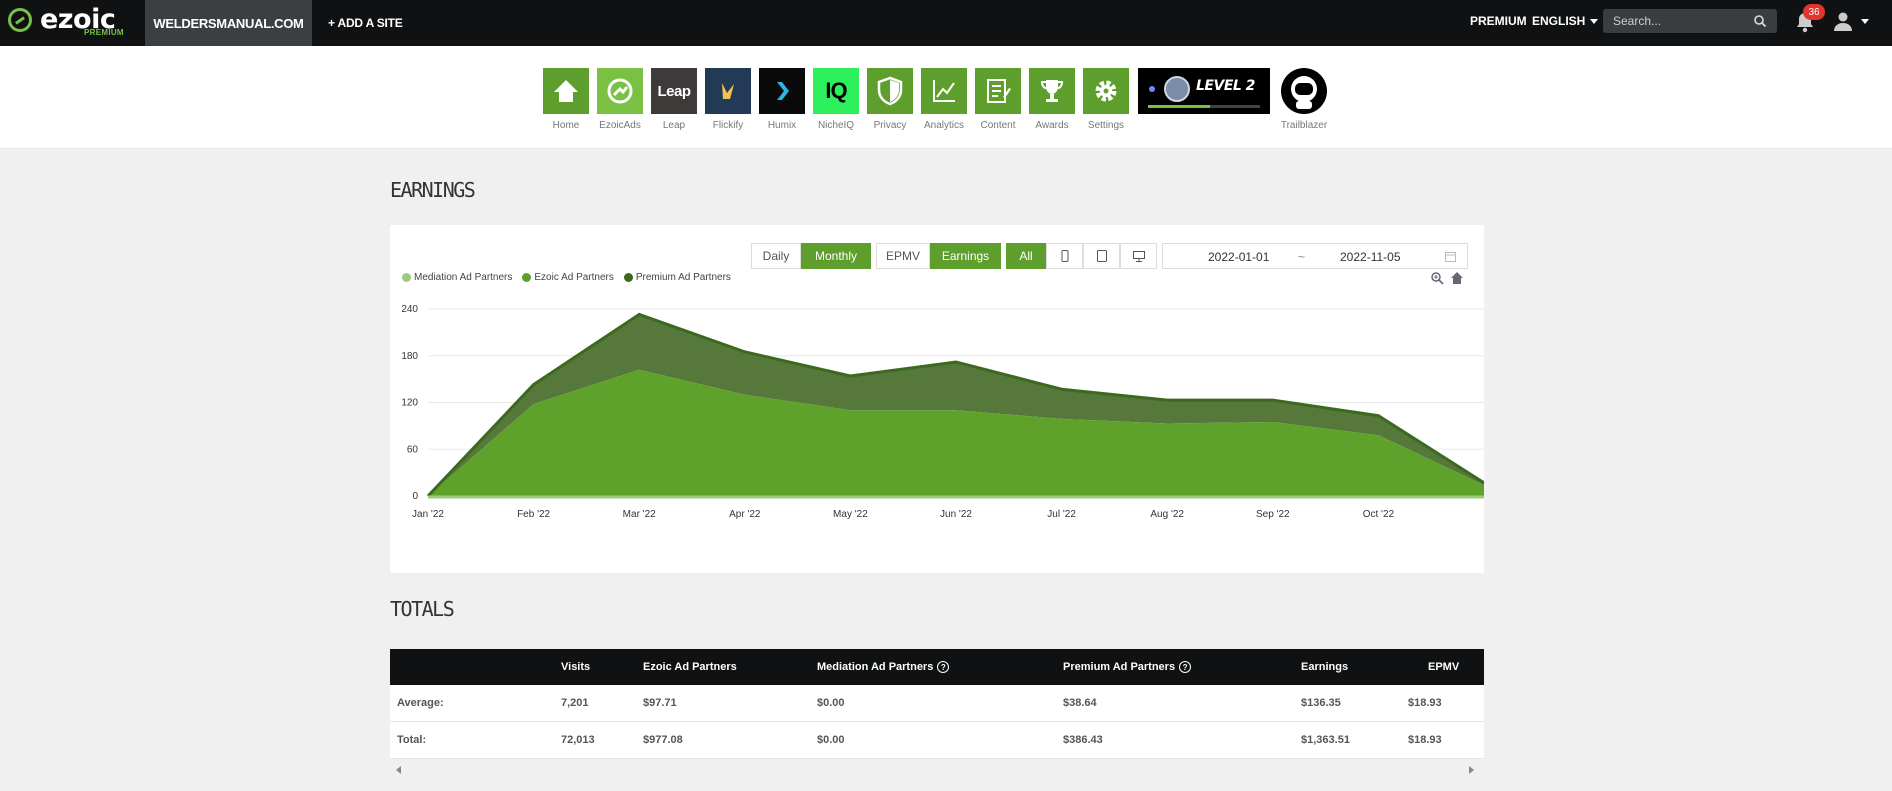 Image resolution: width=1892 pixels, height=791 pixels. I want to click on x-tick-label: Jun '22, so click(956, 514).